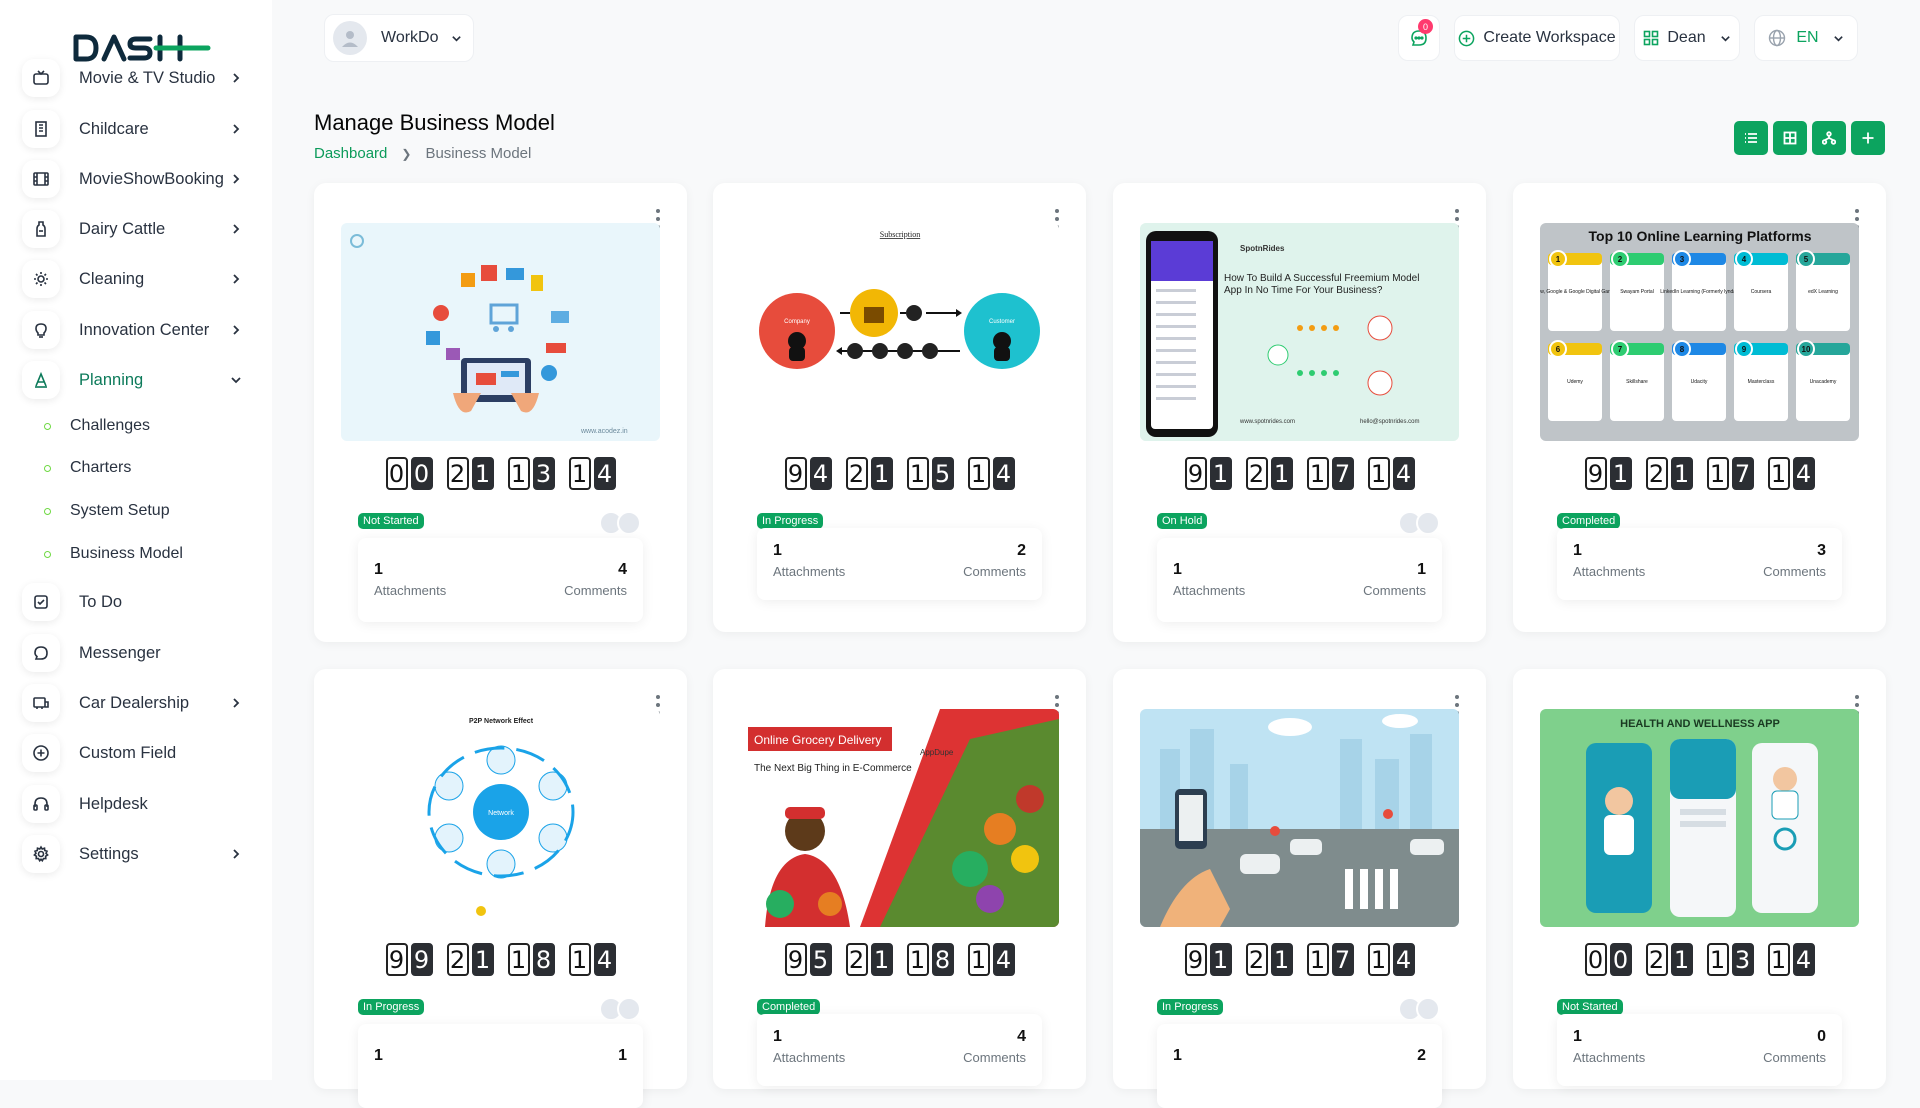 The image size is (1920, 1108). Describe the element at coordinates (410, 37) in the screenshot. I see `workspace-name: WorkDo` at that location.